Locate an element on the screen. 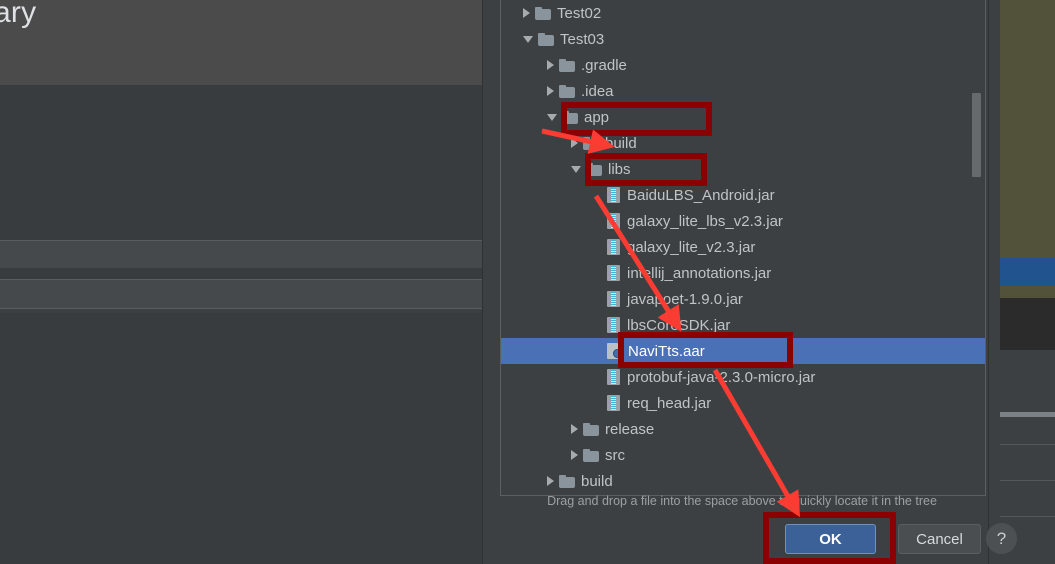 The width and height of the screenshot is (1055, 564). tree-row: build is located at coordinates (743, 481).